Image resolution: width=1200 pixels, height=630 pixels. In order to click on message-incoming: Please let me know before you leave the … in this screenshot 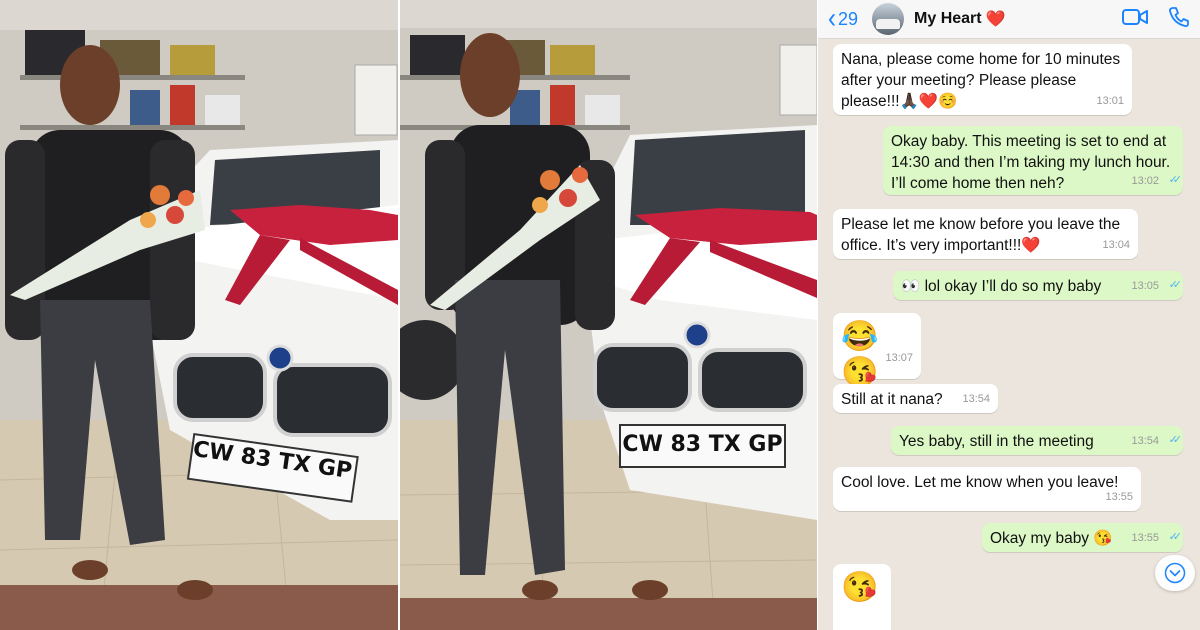, I will do `click(985, 234)`.